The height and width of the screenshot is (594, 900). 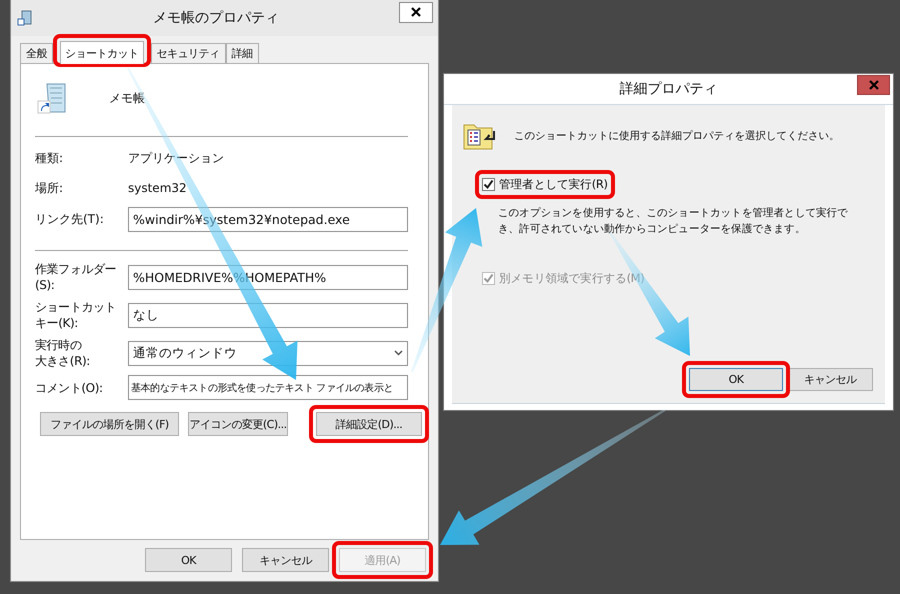 What do you see at coordinates (673, 221) in the screenshot?
I see `option-description: このオプションを使用すると、このショートカットを管理者として実行でき、許可されていない動作からコンピューターを保護できます。` at bounding box center [673, 221].